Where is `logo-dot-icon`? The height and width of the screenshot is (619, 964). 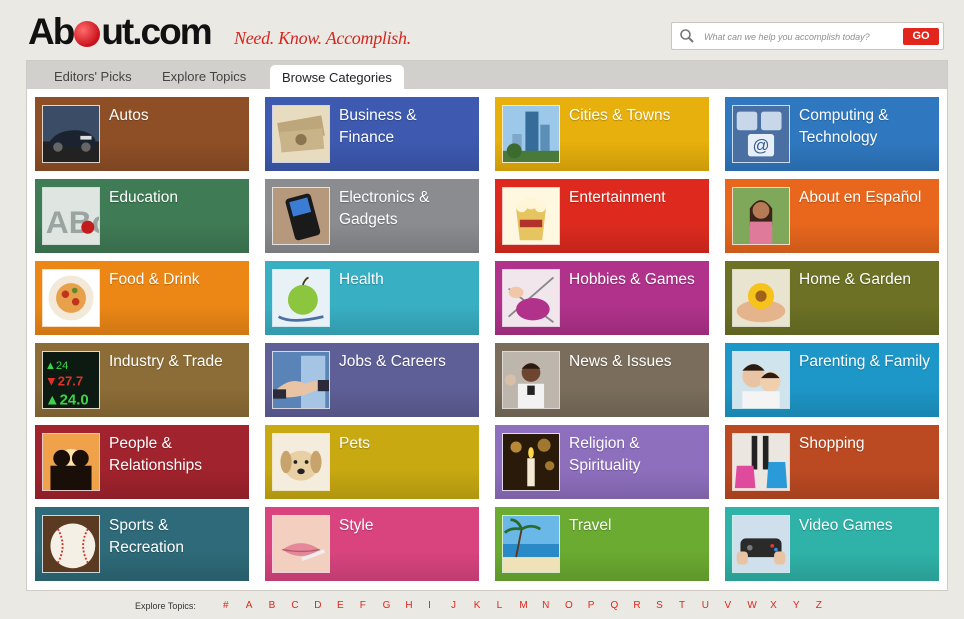
logo-dot-icon is located at coordinates (87, 34).